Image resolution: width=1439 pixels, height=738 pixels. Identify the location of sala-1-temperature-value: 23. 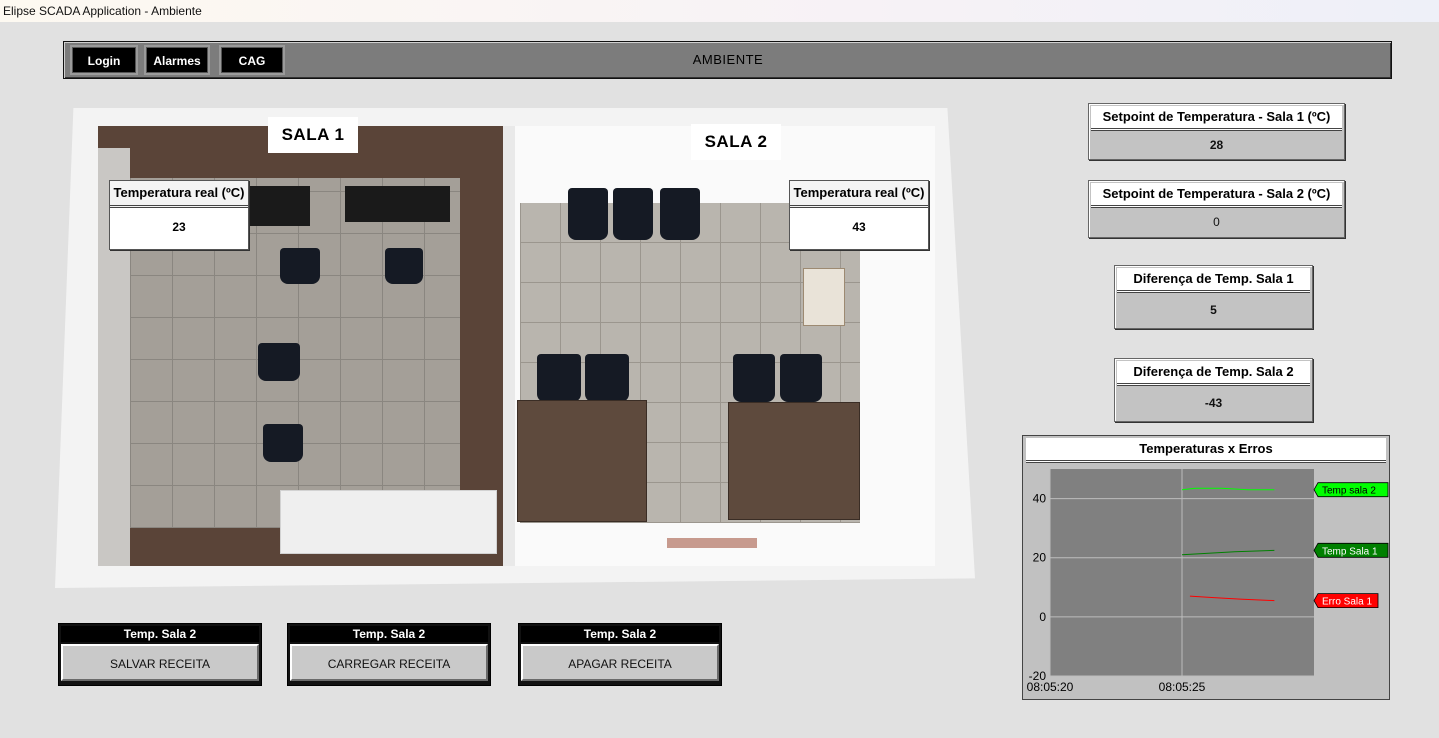
(179, 227).